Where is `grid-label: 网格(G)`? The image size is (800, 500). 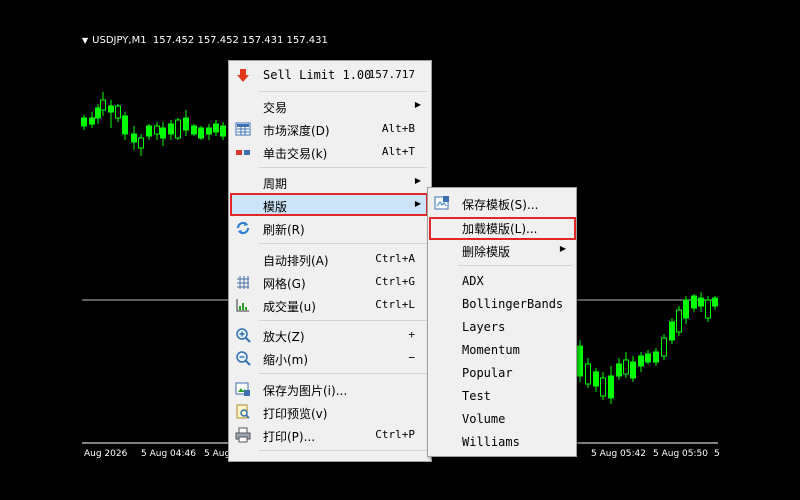 grid-label: 网格(G) is located at coordinates (284, 284).